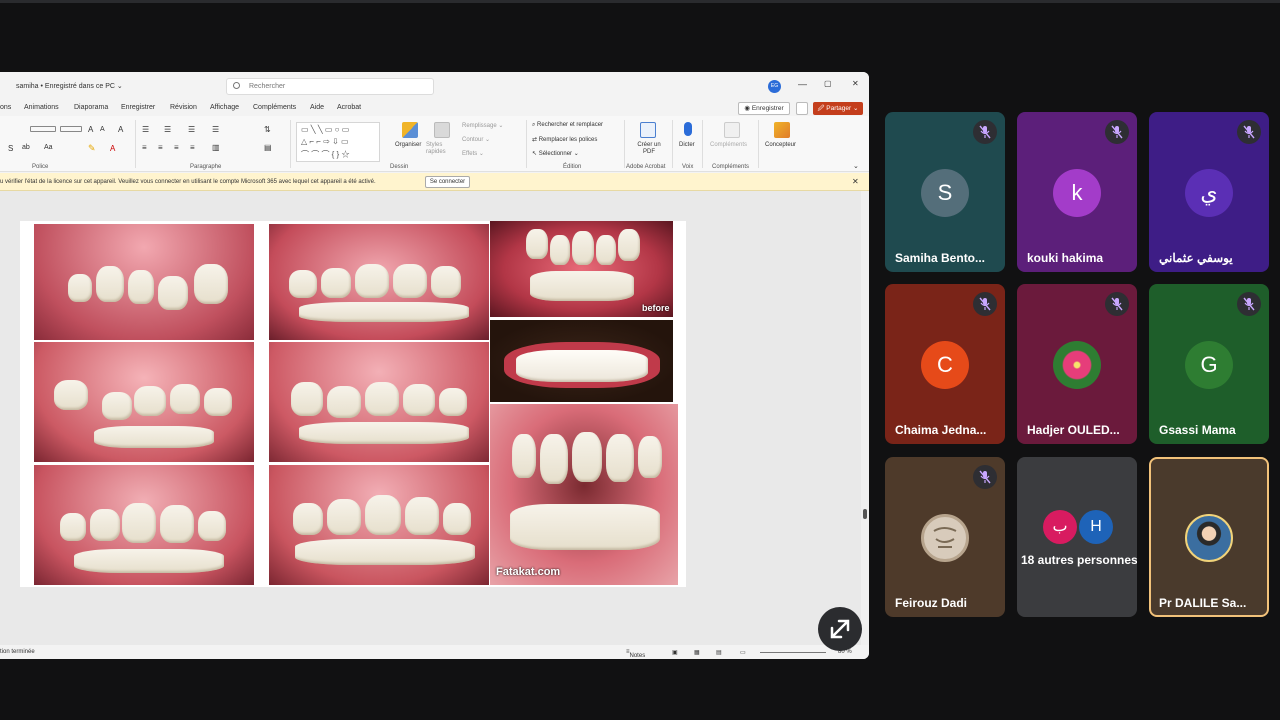  Describe the element at coordinates (584, 494) in the screenshot. I see `teeth-photo-after: Fatakat.com` at that location.